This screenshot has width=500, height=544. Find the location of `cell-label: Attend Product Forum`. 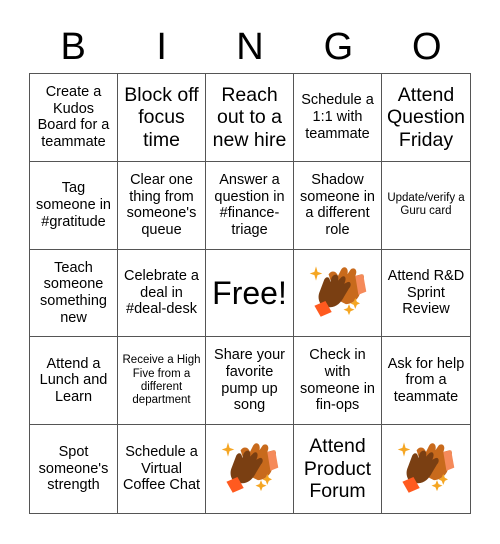

cell-label: Attend Product Forum is located at coordinates (337, 469).